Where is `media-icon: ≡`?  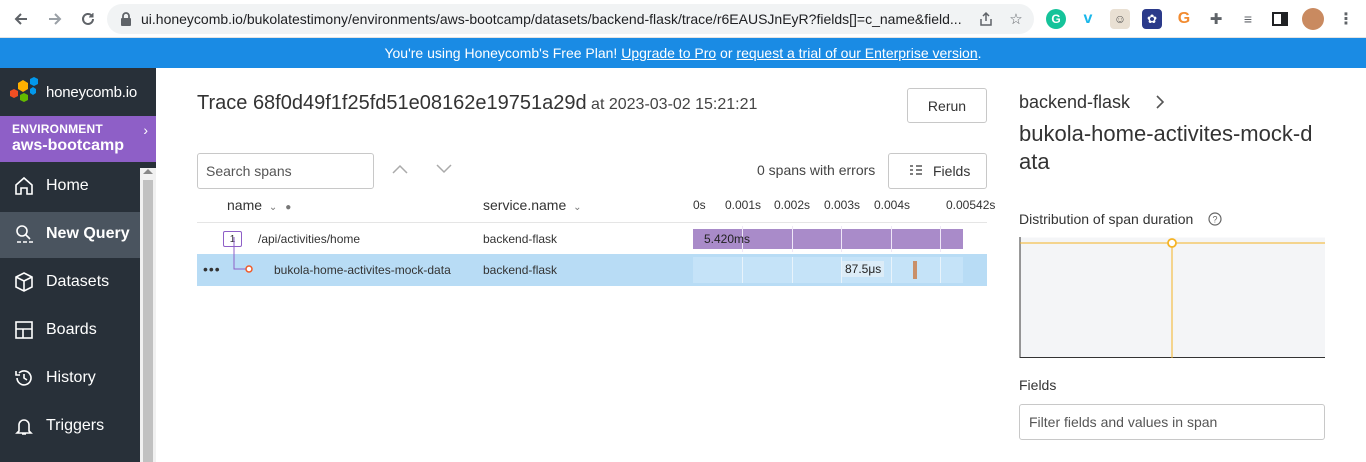
media-icon: ≡ is located at coordinates (1248, 19).